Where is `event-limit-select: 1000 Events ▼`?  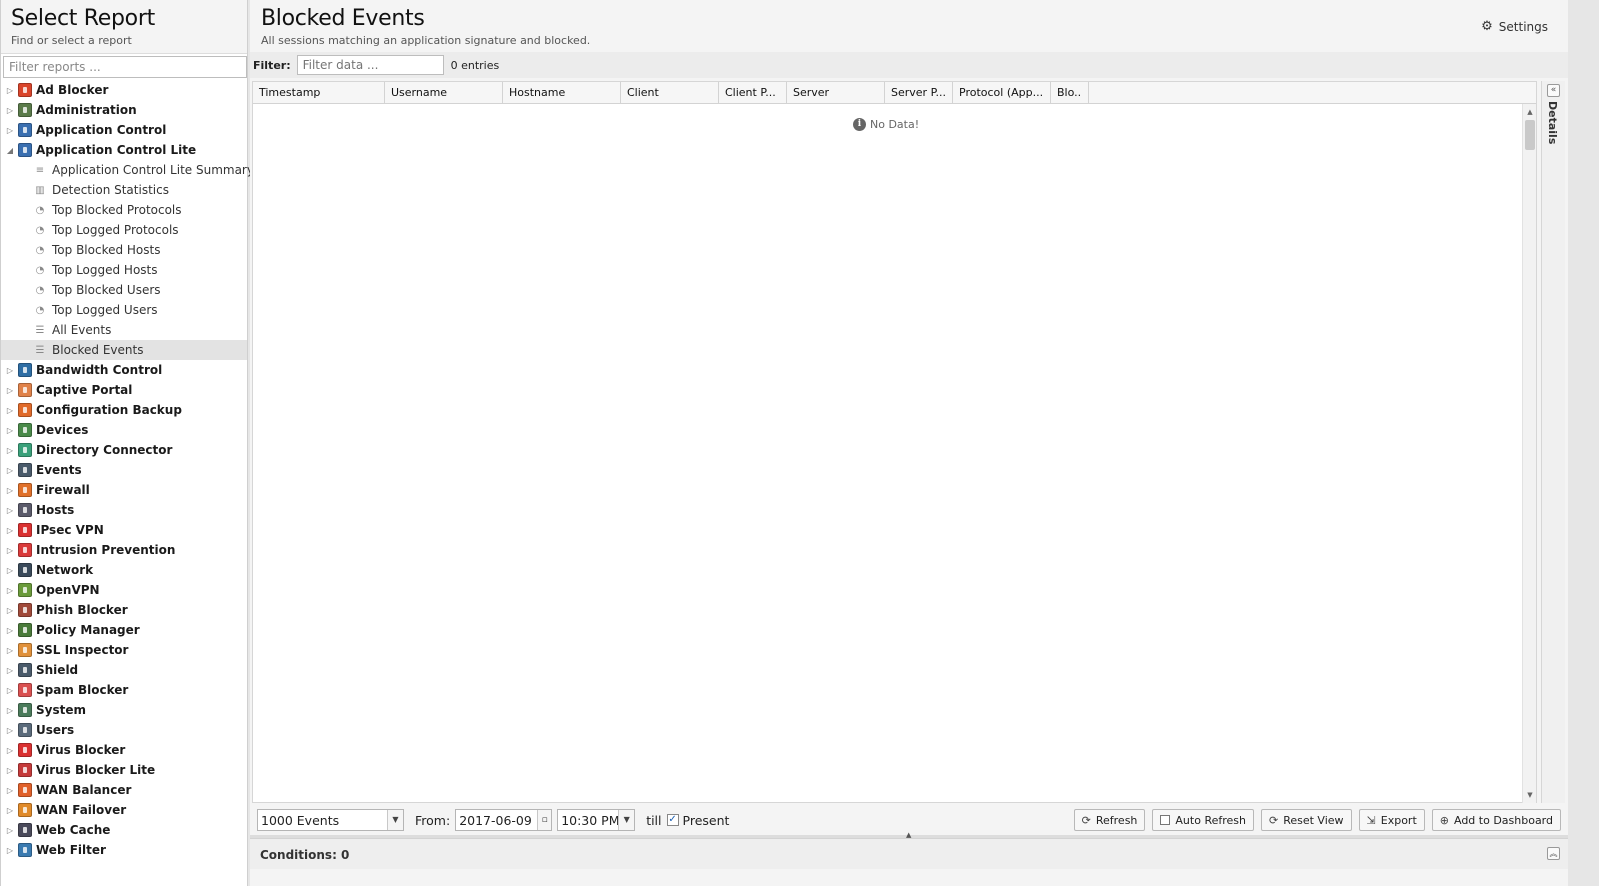 event-limit-select: 1000 Events ▼ is located at coordinates (330, 820).